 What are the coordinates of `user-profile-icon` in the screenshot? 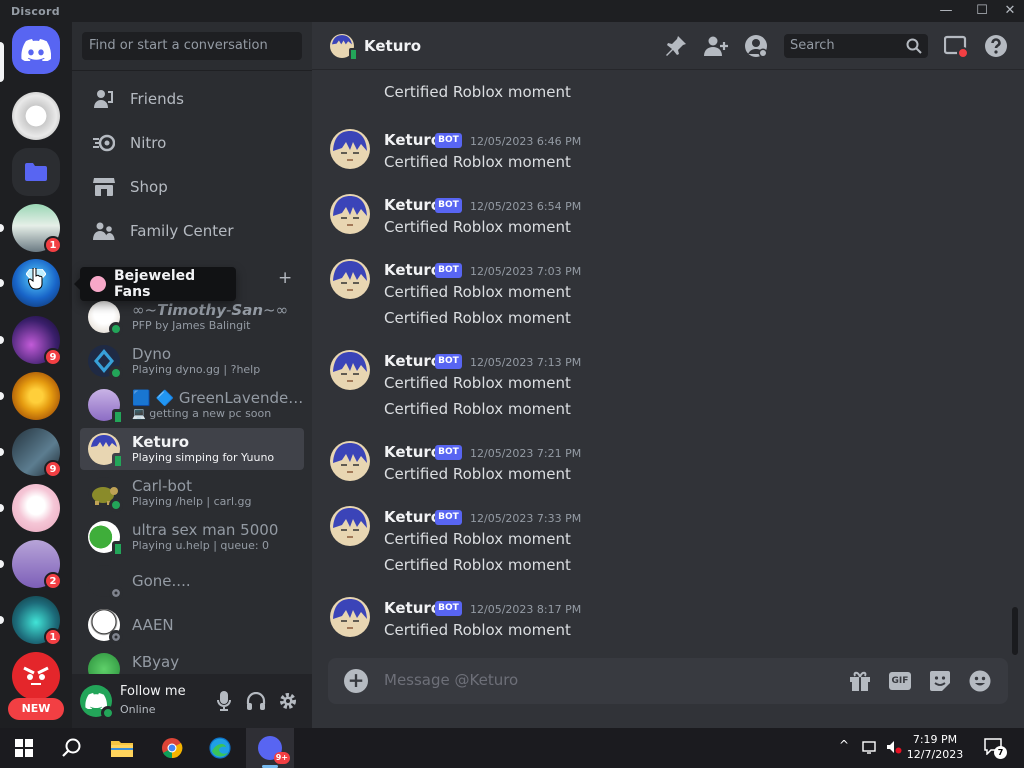 It's located at (756, 46).